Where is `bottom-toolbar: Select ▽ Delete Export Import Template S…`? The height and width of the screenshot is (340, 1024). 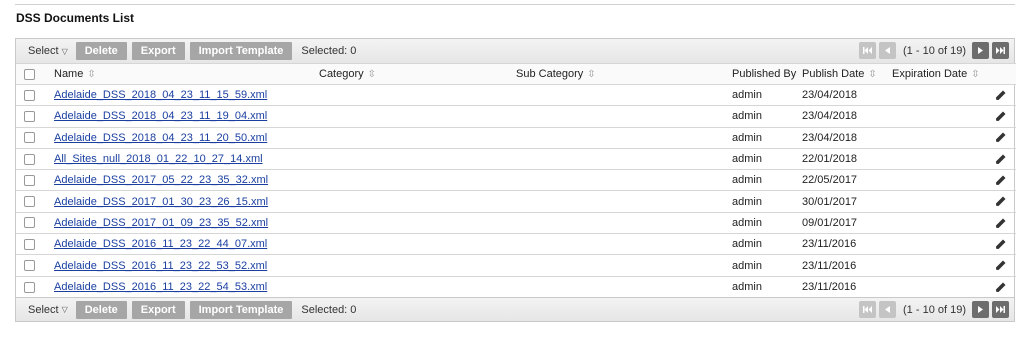 bottom-toolbar: Select ▽ Delete Export Import Template S… is located at coordinates (515, 309).